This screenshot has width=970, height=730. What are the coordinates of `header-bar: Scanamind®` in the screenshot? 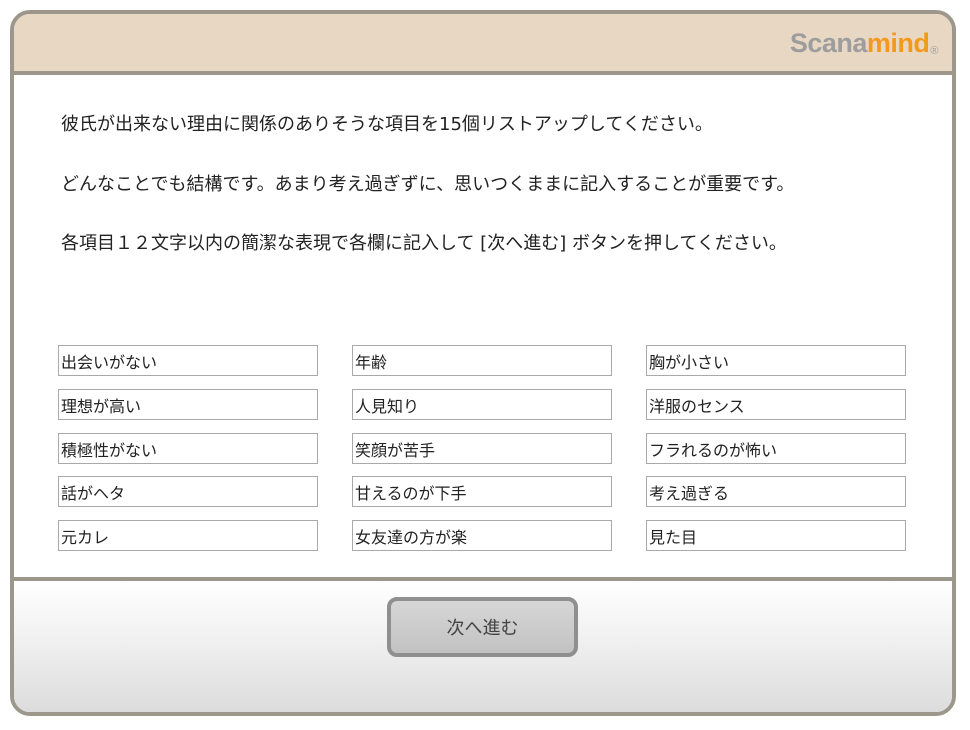 It's located at (483, 44).